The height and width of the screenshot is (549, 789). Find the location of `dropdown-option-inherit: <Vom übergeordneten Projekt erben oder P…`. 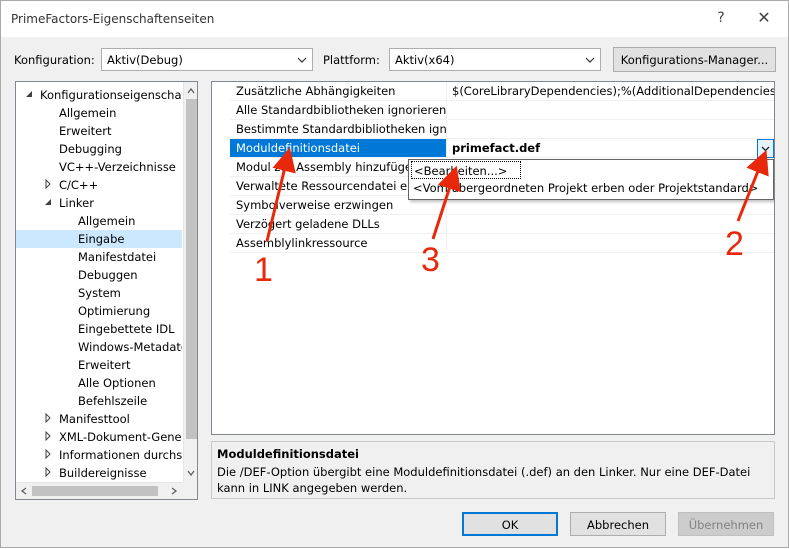

dropdown-option-inherit: <Vom übergeordneten Projekt erben oder P… is located at coordinates (584, 188).